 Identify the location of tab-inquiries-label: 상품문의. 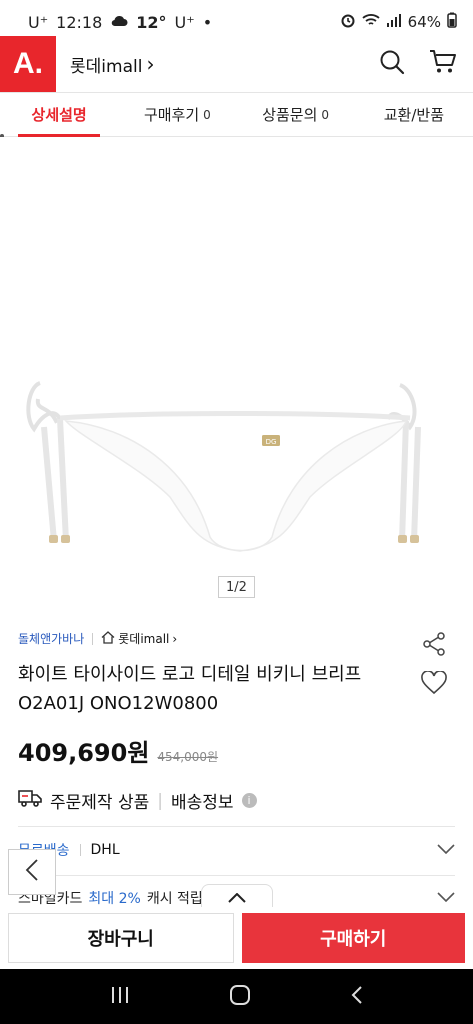
(290, 115).